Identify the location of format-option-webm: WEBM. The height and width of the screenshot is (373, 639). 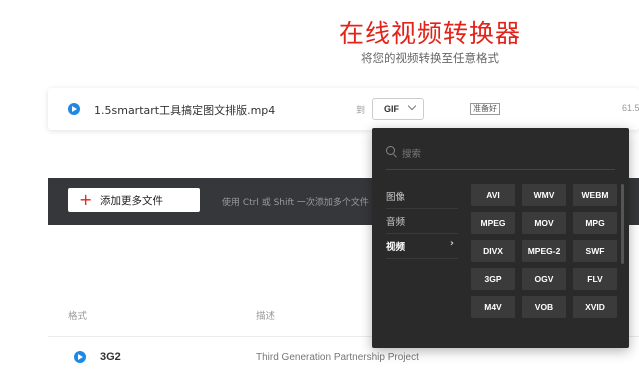
(595, 195).